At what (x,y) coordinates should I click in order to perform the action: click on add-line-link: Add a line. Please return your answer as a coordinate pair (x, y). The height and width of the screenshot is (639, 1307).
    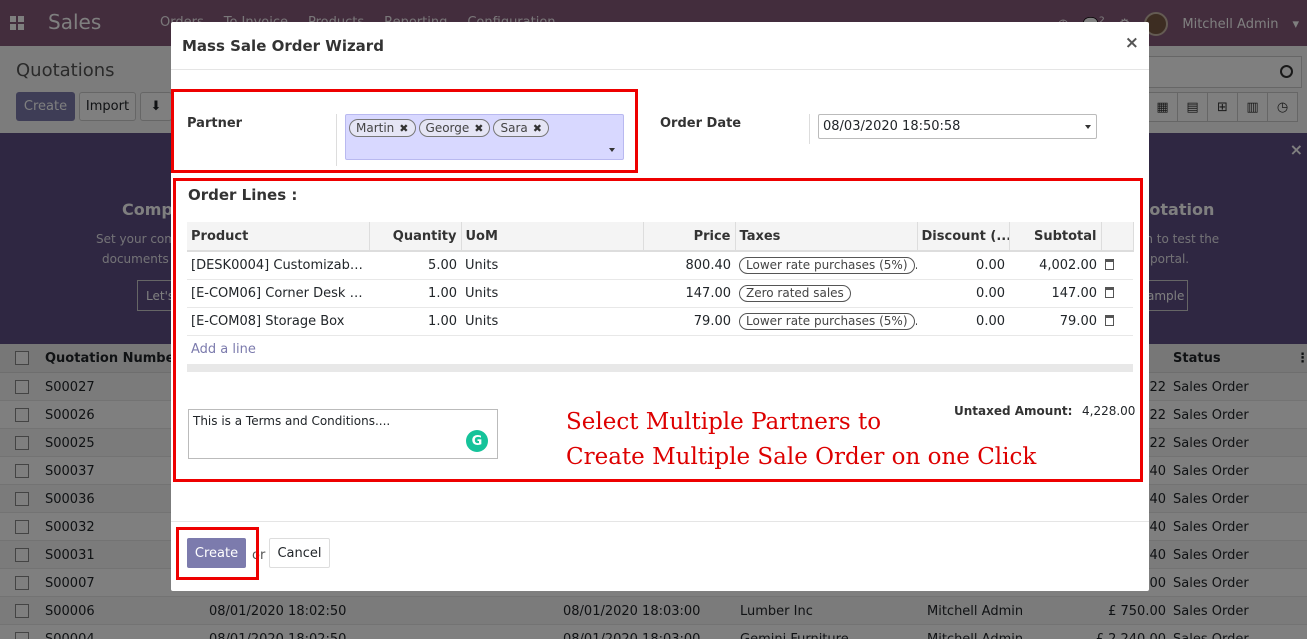
    Looking at the image, I should click on (223, 349).